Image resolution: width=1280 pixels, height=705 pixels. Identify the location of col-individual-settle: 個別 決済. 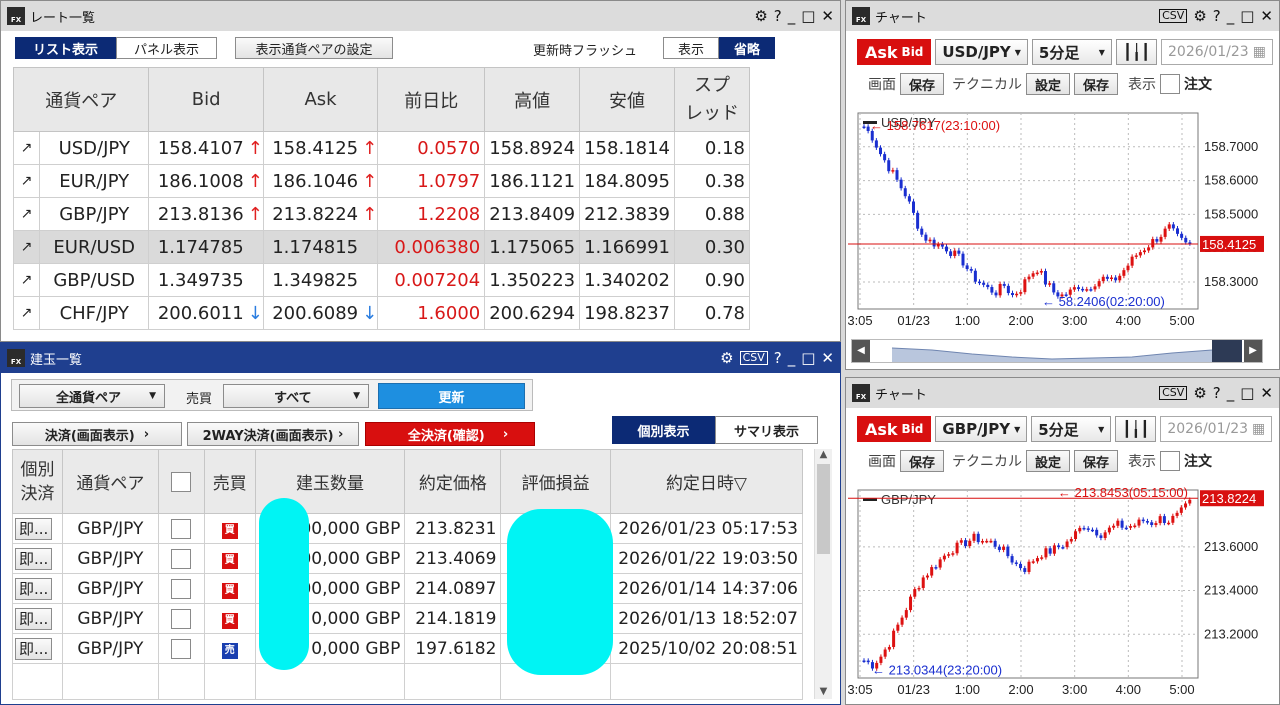
(37, 481).